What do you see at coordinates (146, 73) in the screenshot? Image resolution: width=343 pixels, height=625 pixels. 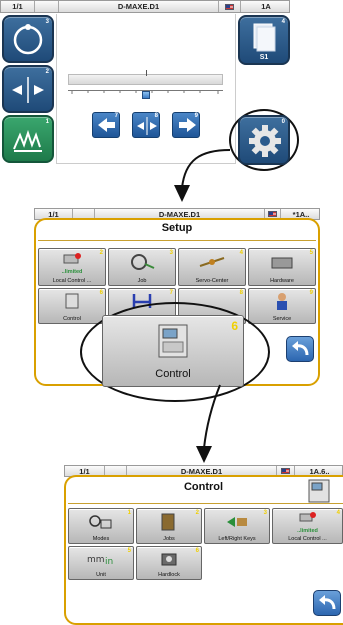 I see `slider-marker` at bounding box center [146, 73].